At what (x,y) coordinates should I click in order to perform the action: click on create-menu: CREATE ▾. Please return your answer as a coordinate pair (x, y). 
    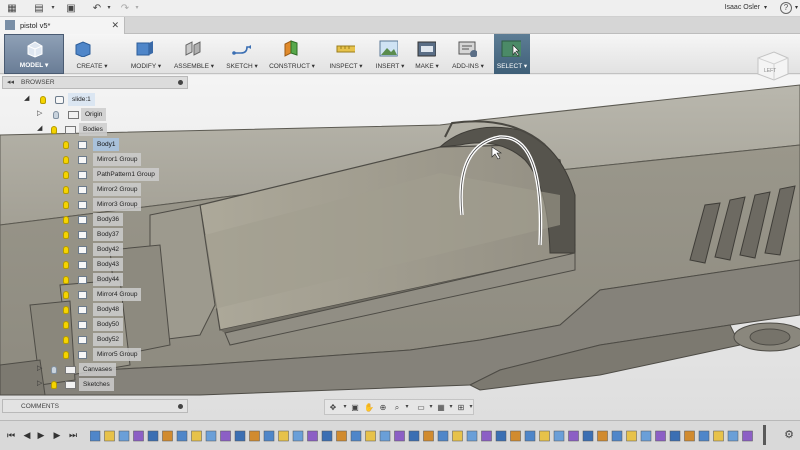
    Looking at the image, I should click on (92, 54).